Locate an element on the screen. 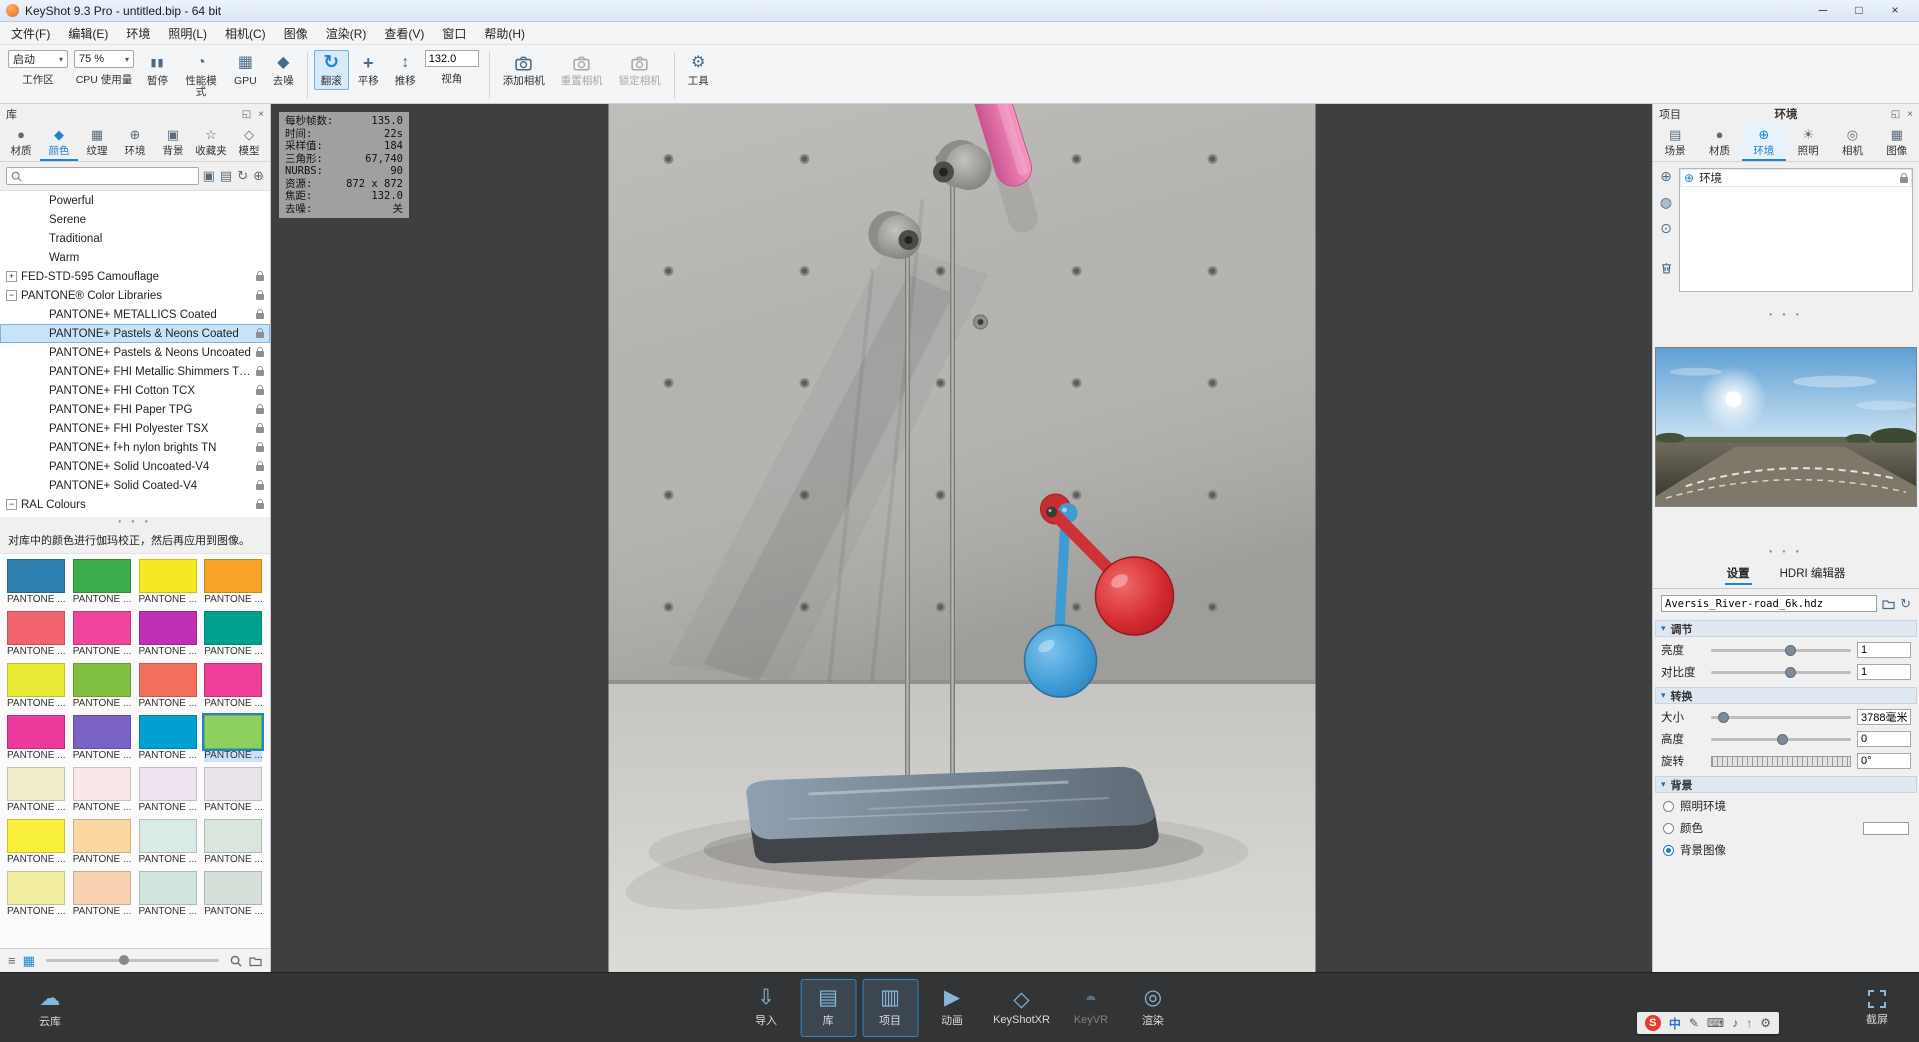  tree-row: PANTONE+ Solid Uncoated-V4 is located at coordinates (135, 466).